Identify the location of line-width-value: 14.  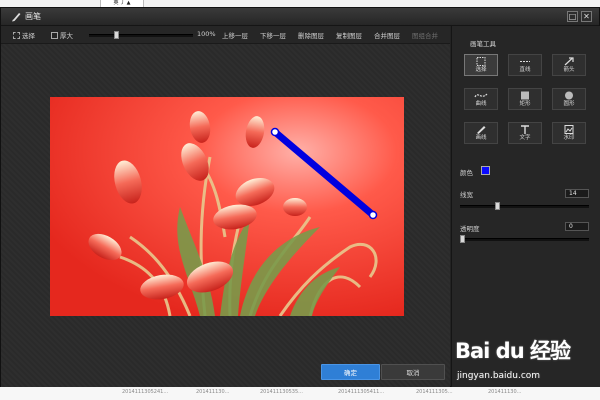
(577, 193).